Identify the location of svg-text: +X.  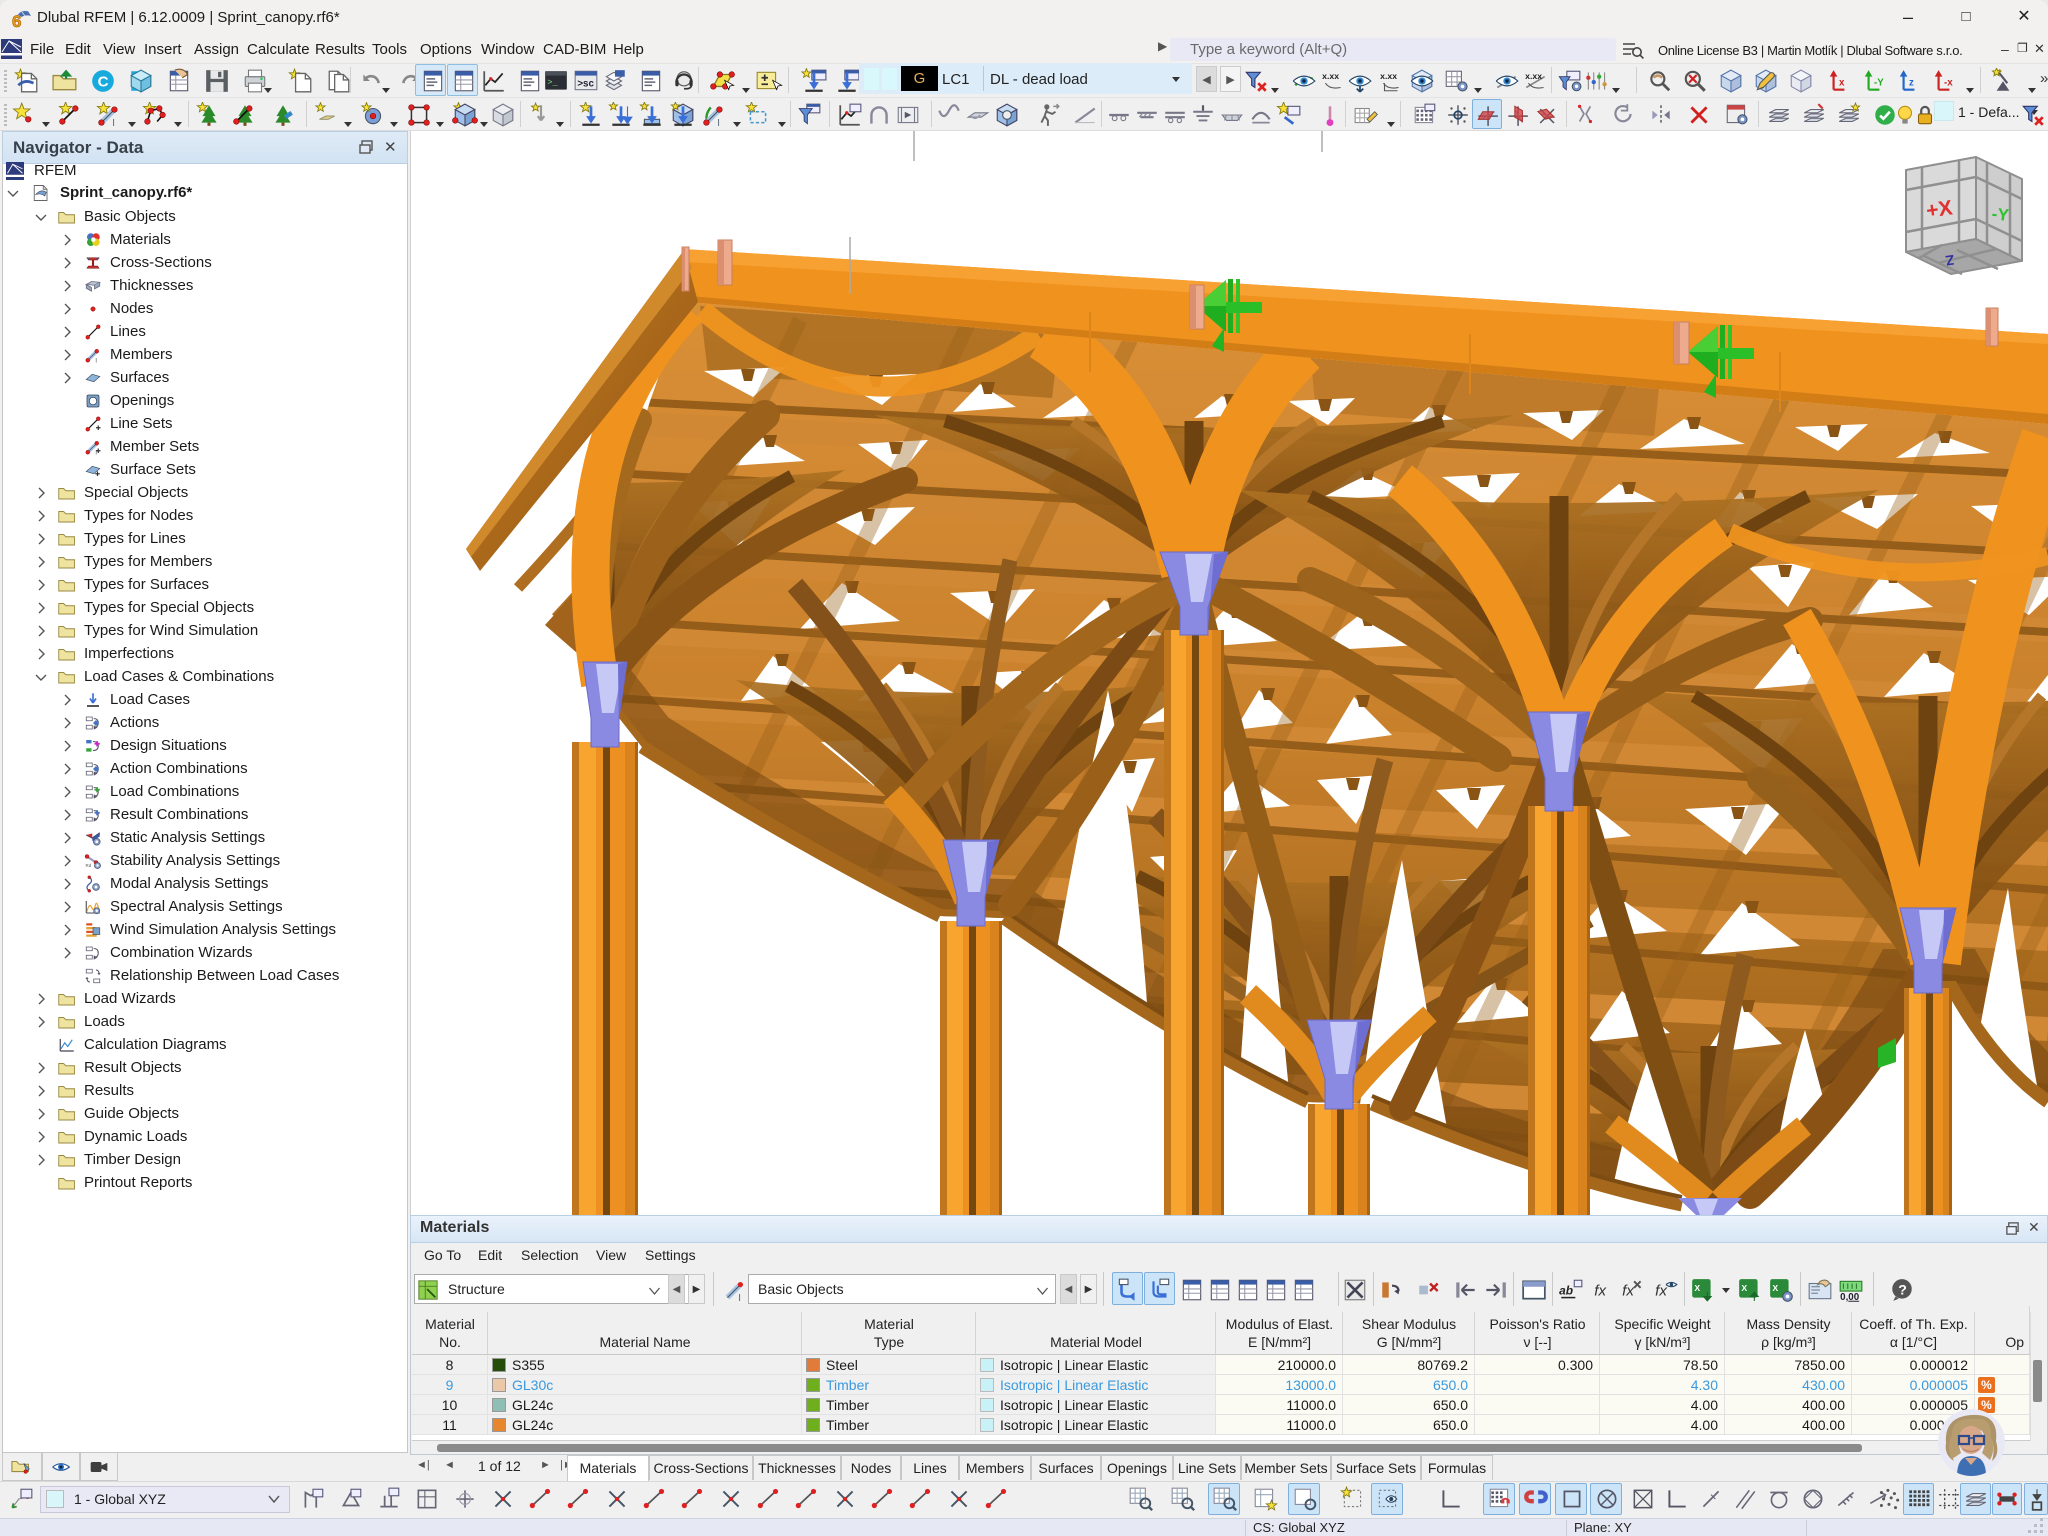
(1939, 209).